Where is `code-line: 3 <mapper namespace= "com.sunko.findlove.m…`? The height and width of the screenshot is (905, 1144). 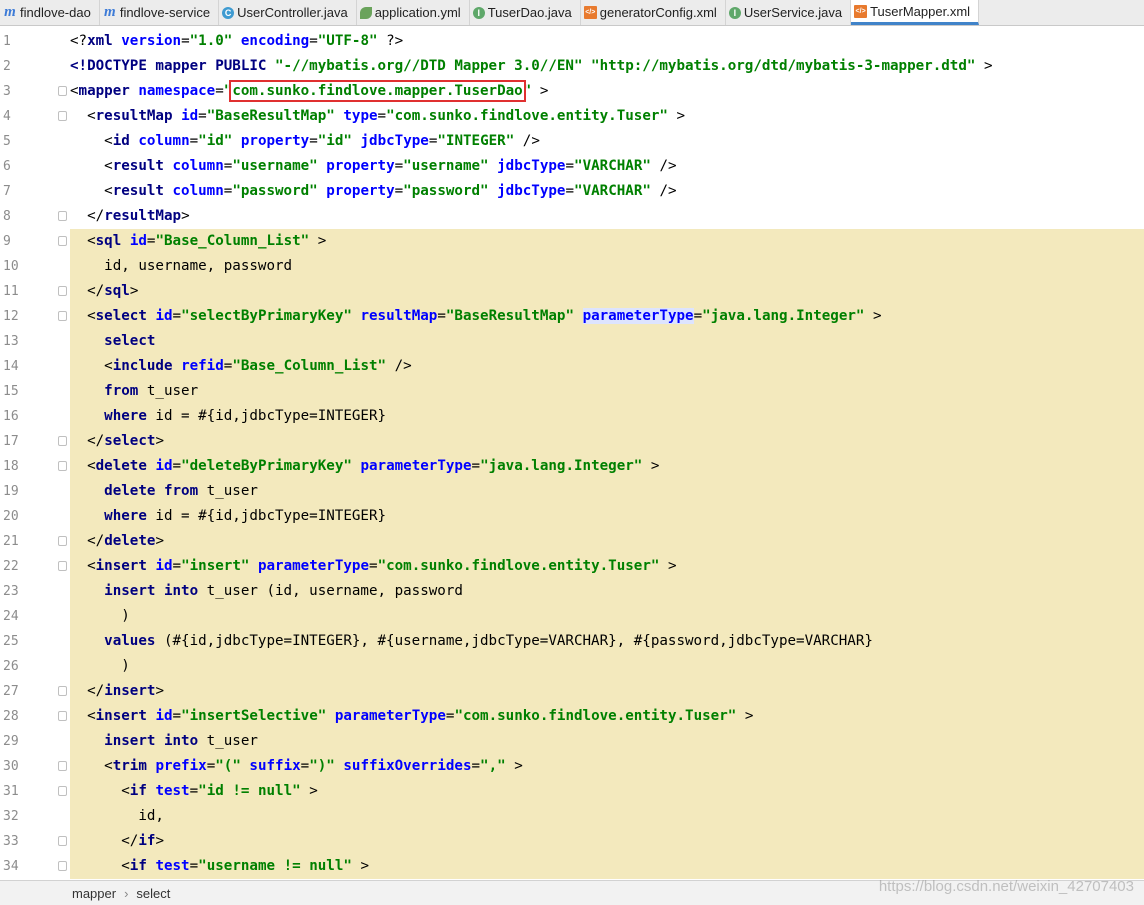 code-line: 3 <mapper namespace= "com.sunko.findlove.m… is located at coordinates (572, 91).